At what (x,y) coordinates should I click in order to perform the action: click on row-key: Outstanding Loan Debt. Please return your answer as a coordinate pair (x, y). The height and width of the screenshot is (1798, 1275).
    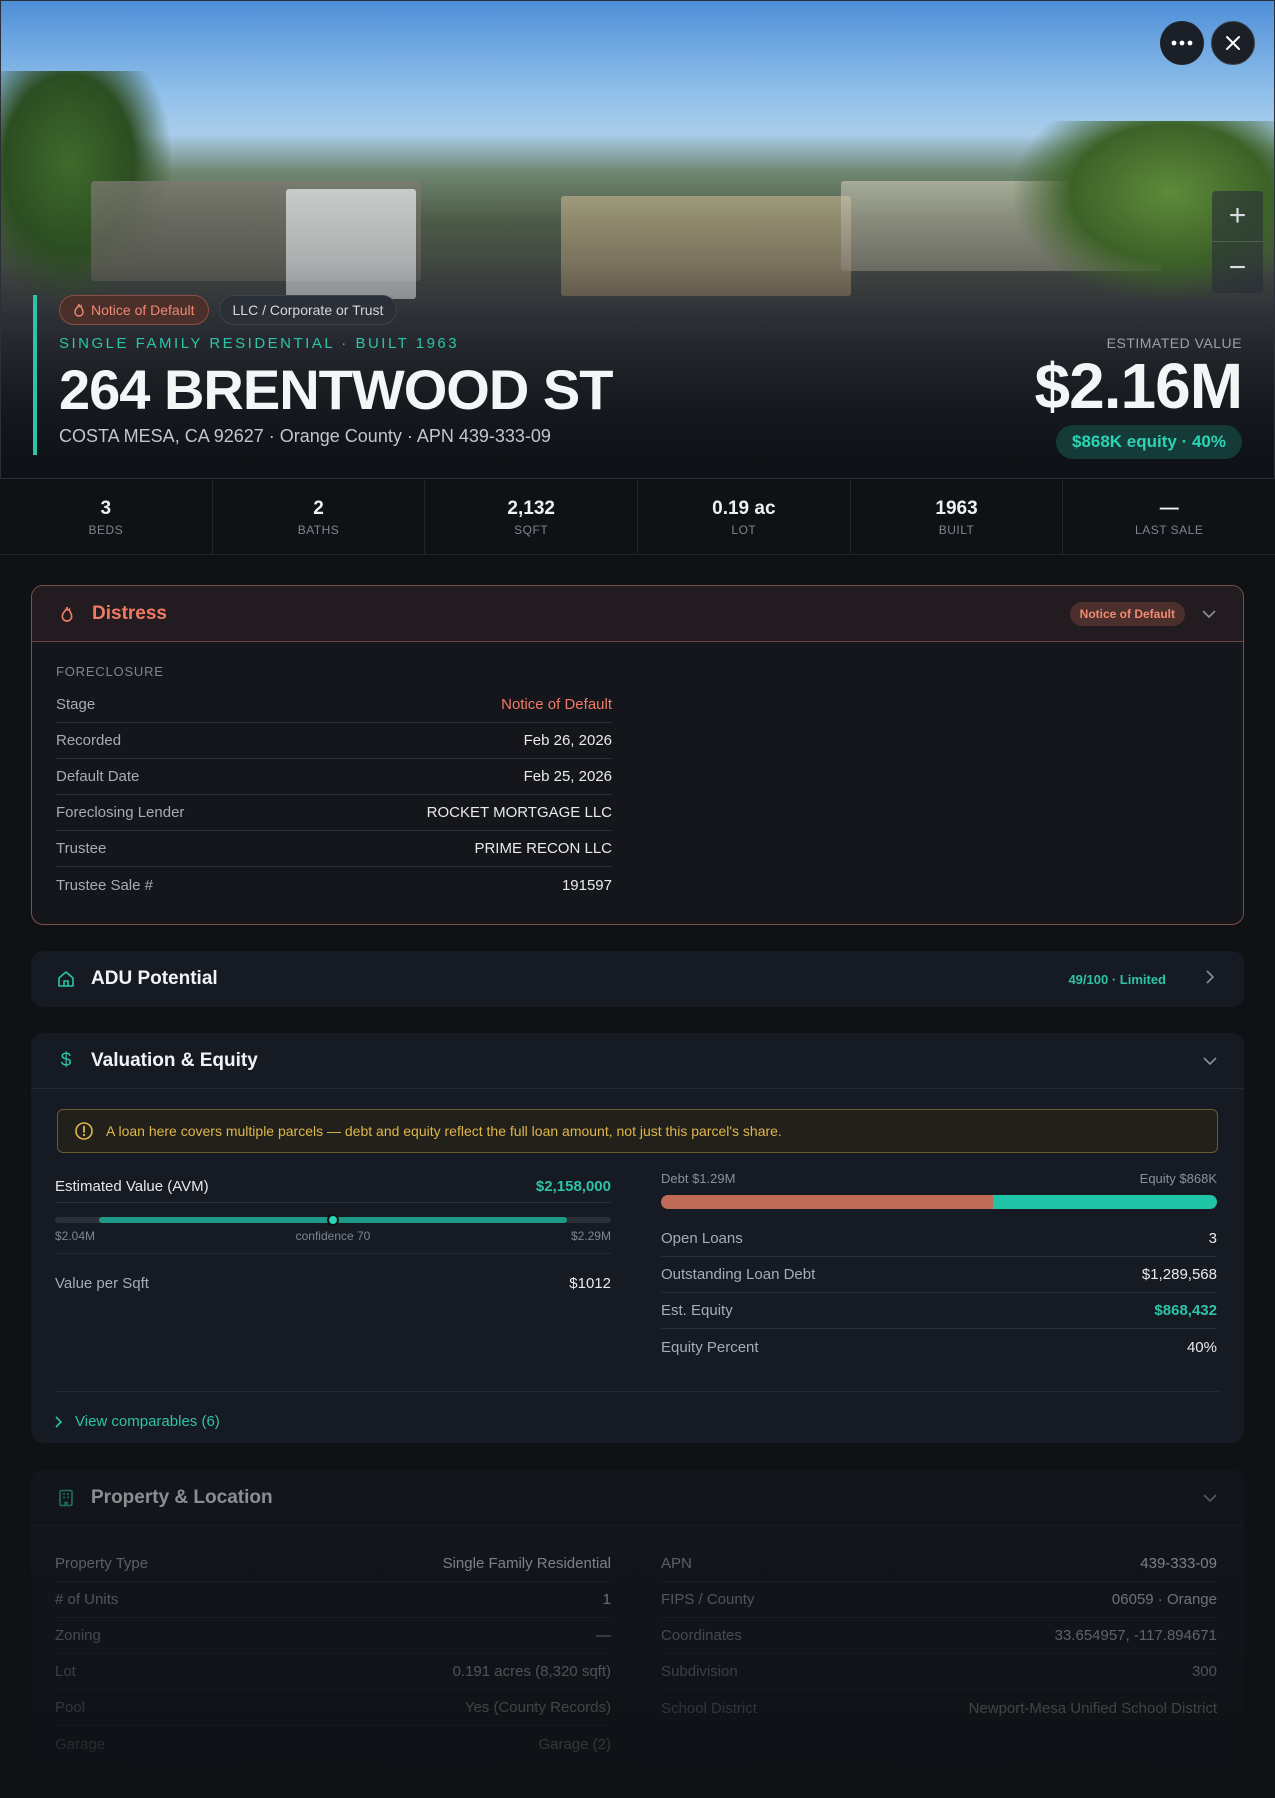
    Looking at the image, I should click on (738, 1274).